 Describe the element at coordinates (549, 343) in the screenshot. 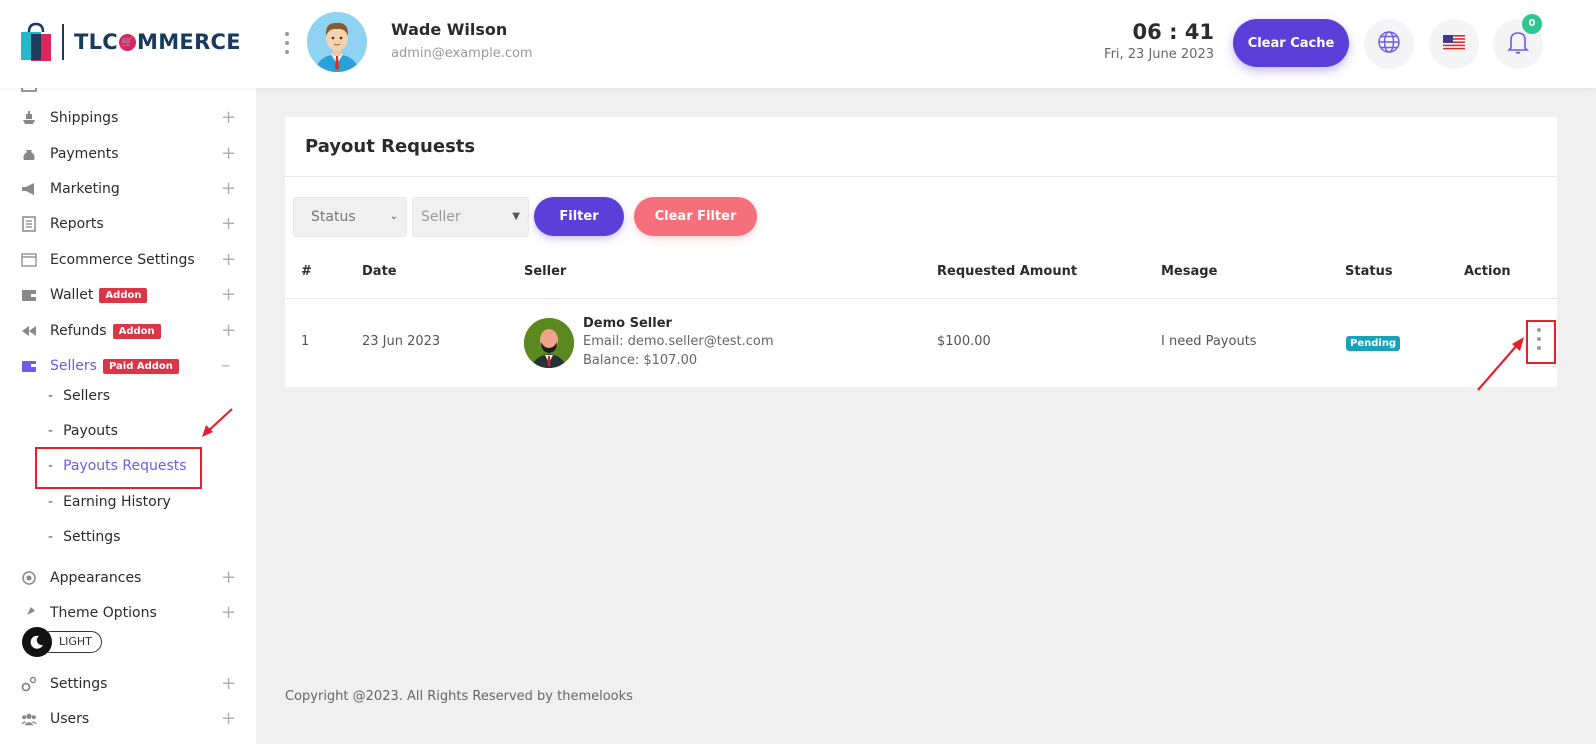

I see `seller-avatar` at that location.